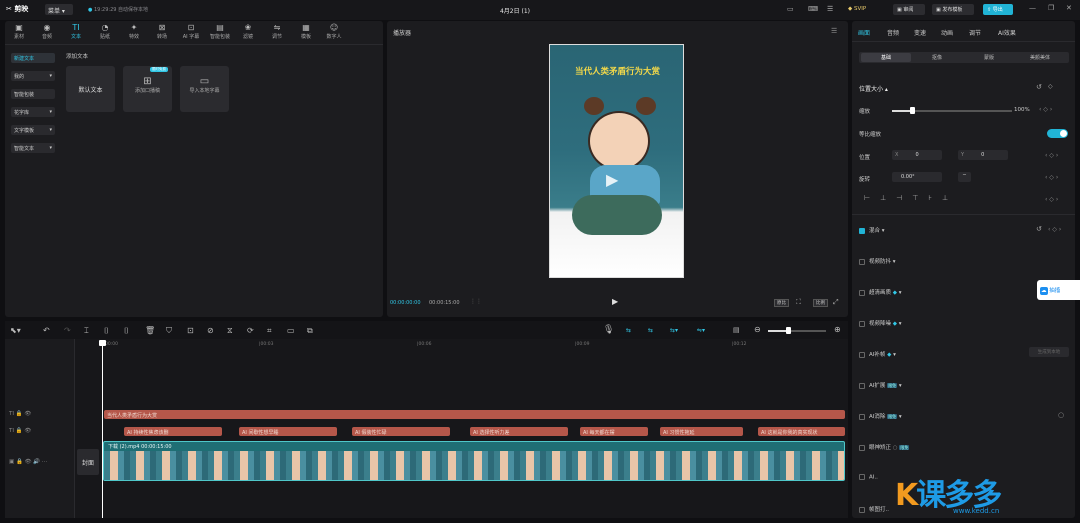 The height and width of the screenshot is (523, 1080). I want to click on uniform-scale-toggle, so click(1057, 133).